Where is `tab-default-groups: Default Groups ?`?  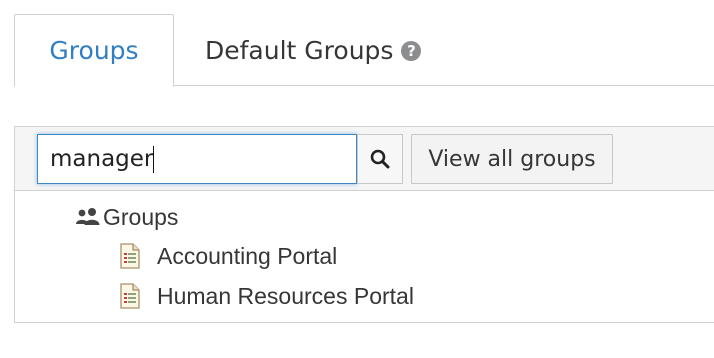
tab-default-groups: Default Groups ? is located at coordinates (313, 50).